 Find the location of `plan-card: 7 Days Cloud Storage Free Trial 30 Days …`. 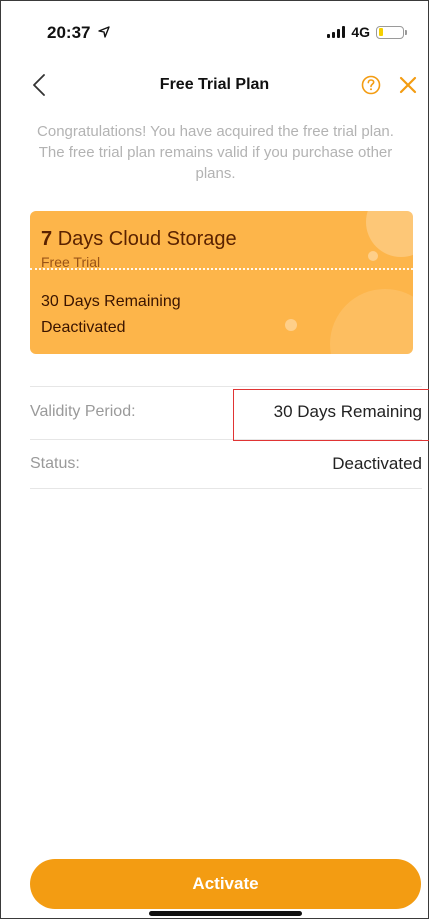

plan-card: 7 Days Cloud Storage Free Trial 30 Days … is located at coordinates (221, 282).